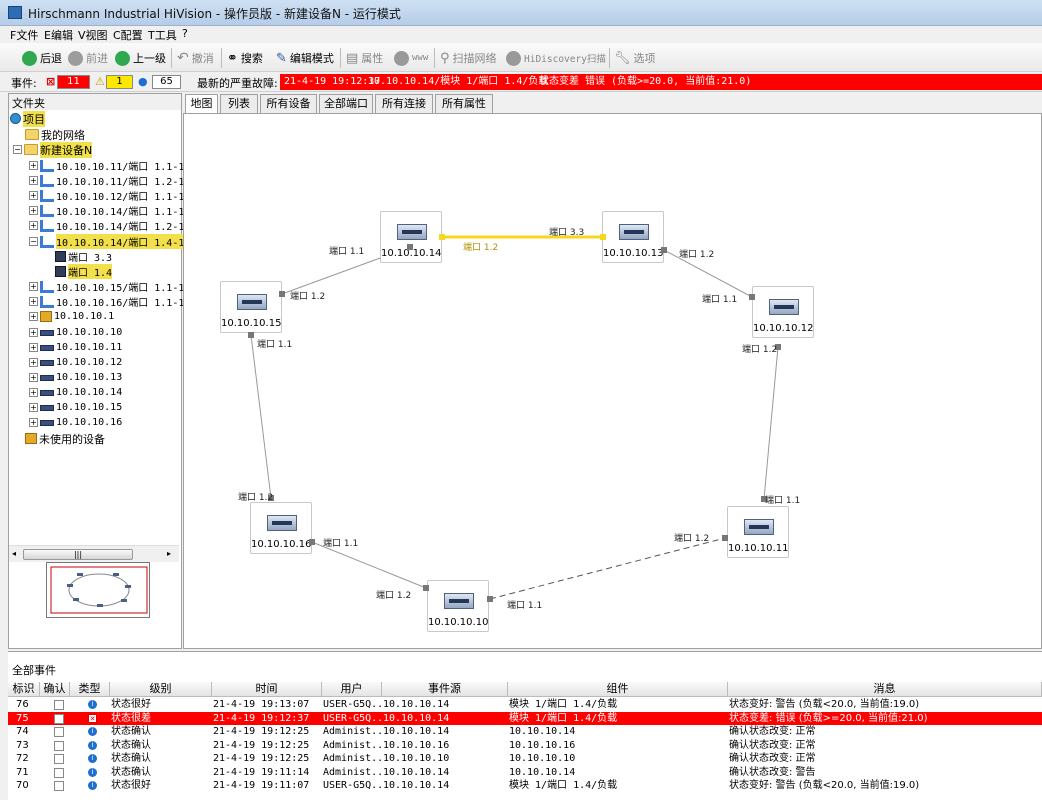  What do you see at coordinates (58, 35) in the screenshot?
I see `menu-item: E编辑` at bounding box center [58, 35].